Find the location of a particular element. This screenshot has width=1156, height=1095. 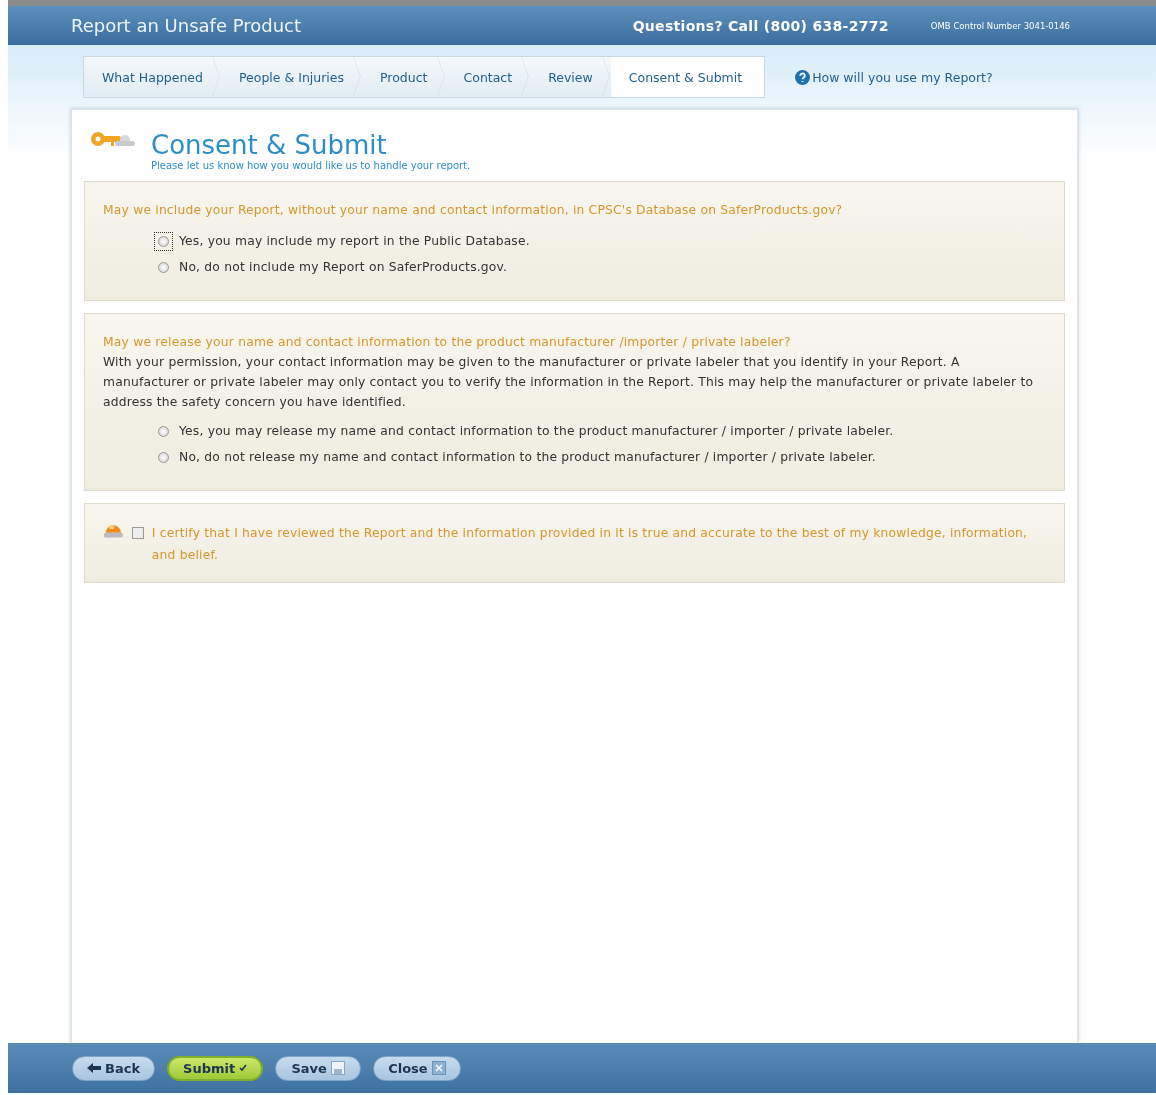

question-text: May we include your Report, without your name and contact information, in CPSC's Database on SaferProducts.gov? is located at coordinates (473, 210).